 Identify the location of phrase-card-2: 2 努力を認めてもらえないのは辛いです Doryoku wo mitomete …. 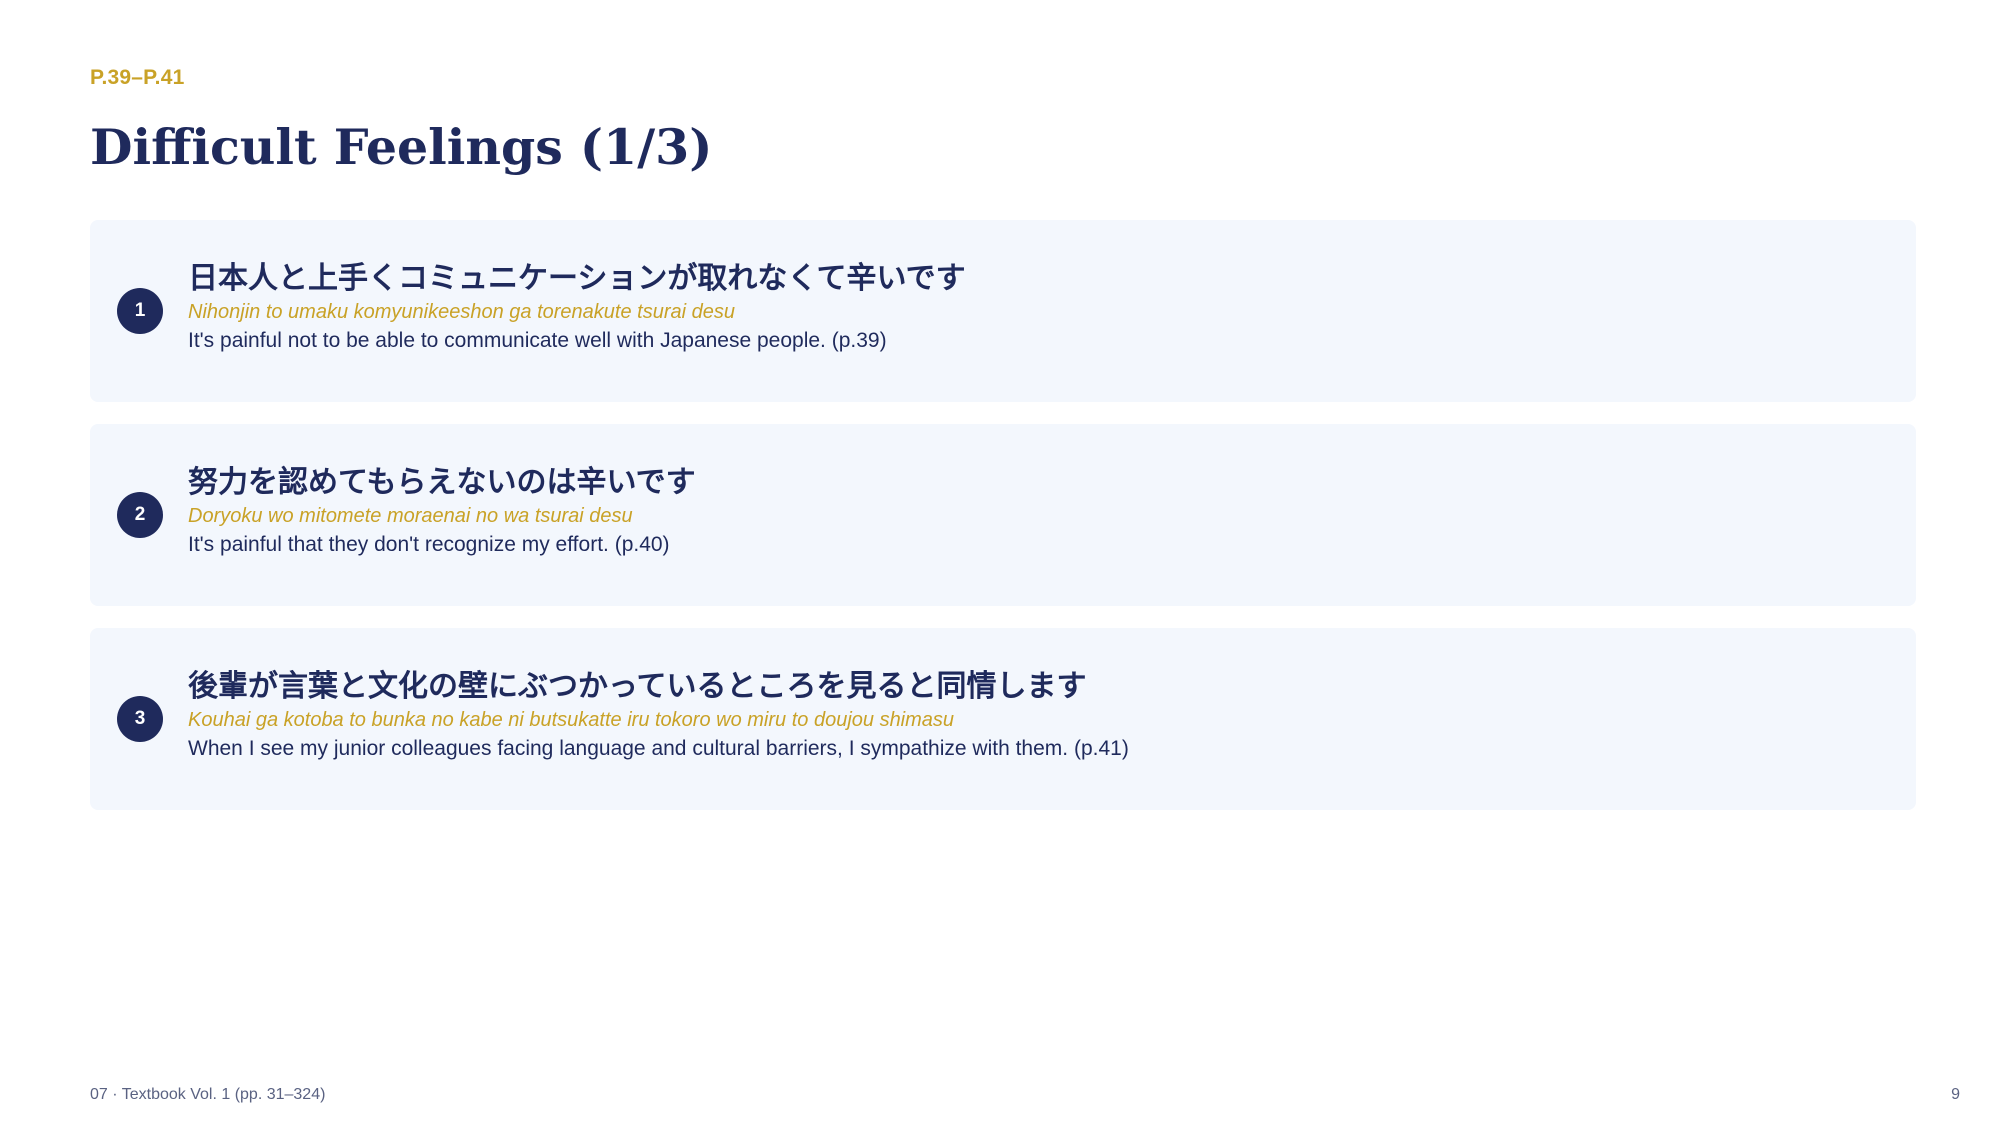
(1003, 515).